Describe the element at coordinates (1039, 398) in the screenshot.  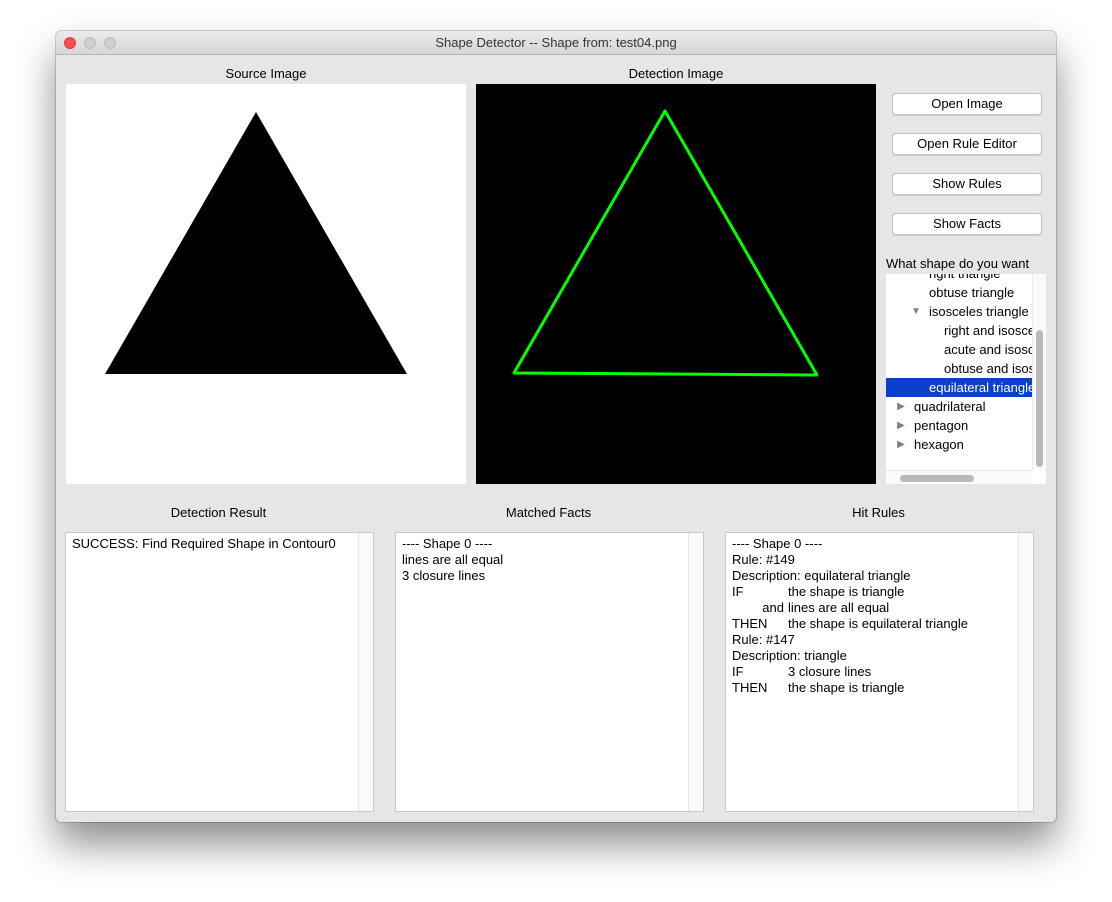
I see `tree-vertical-scroll-thumb` at that location.